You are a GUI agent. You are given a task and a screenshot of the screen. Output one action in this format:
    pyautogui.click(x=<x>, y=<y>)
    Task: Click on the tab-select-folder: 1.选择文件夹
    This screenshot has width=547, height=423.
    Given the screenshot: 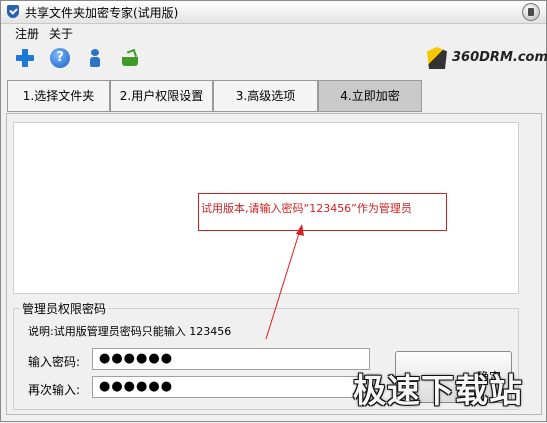 What is the action you would take?
    pyautogui.click(x=58, y=96)
    